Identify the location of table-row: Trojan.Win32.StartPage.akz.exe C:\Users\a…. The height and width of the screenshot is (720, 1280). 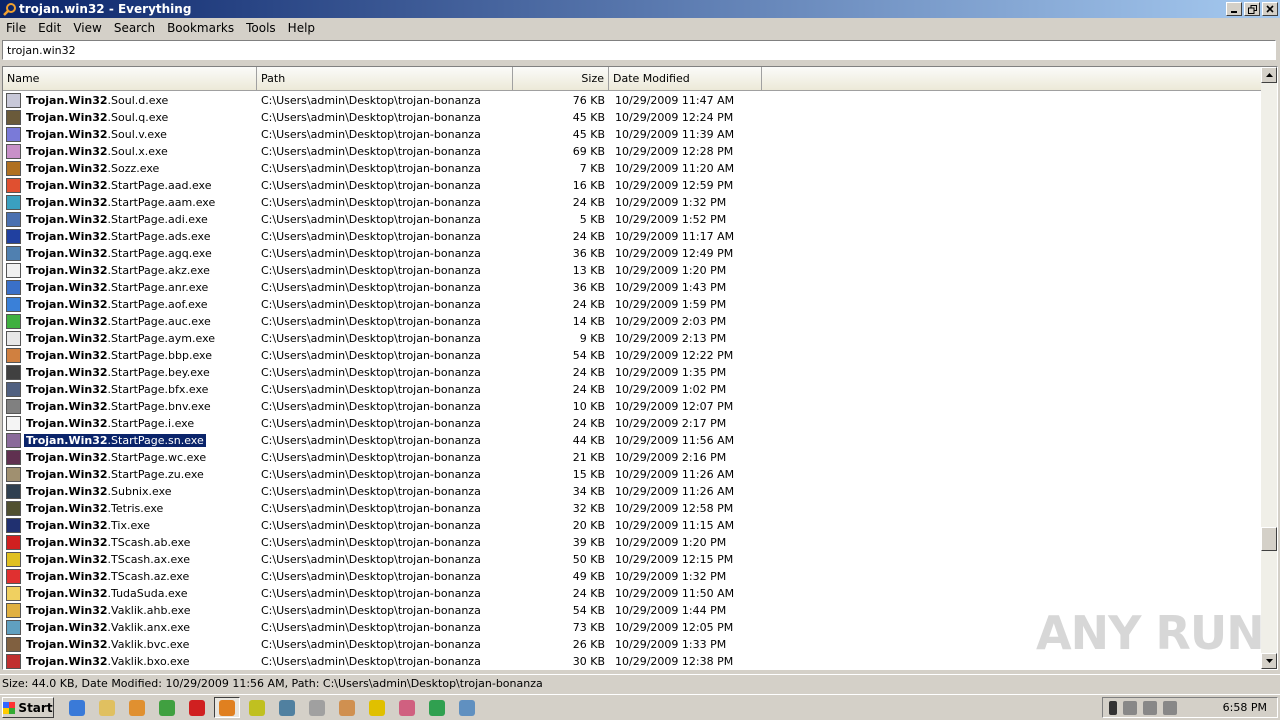
(632, 270).